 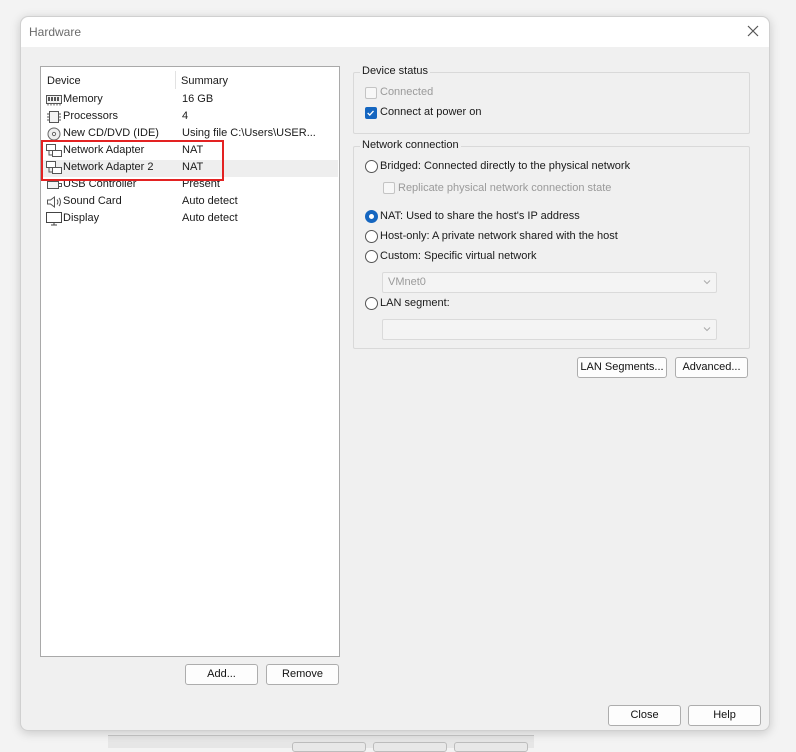 I want to click on nat-radio, so click(x=371, y=216).